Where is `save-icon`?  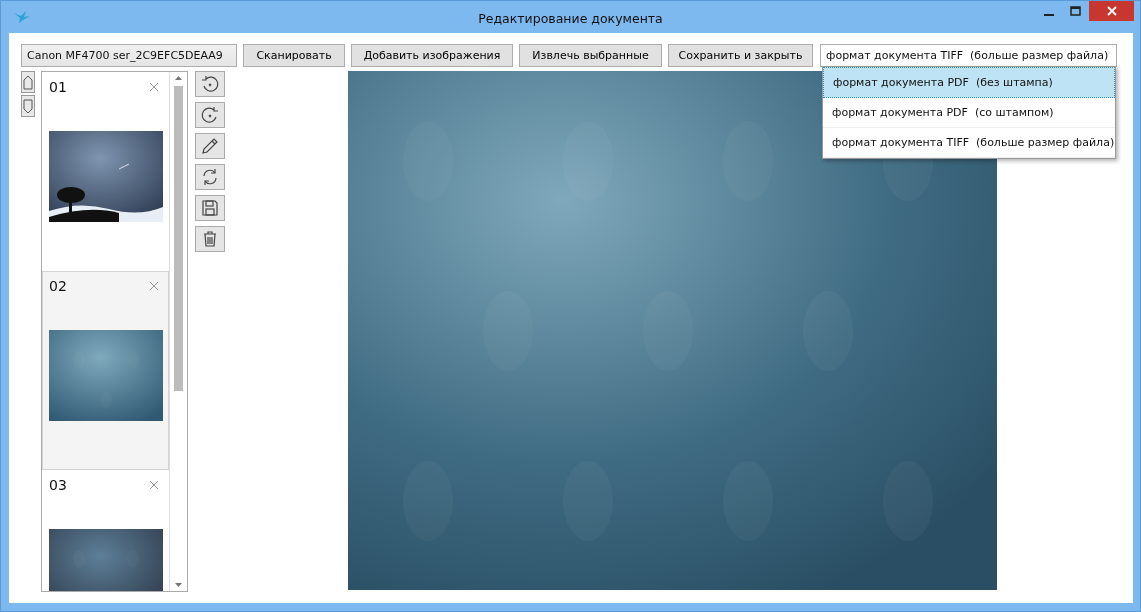
save-icon is located at coordinates (210, 208).